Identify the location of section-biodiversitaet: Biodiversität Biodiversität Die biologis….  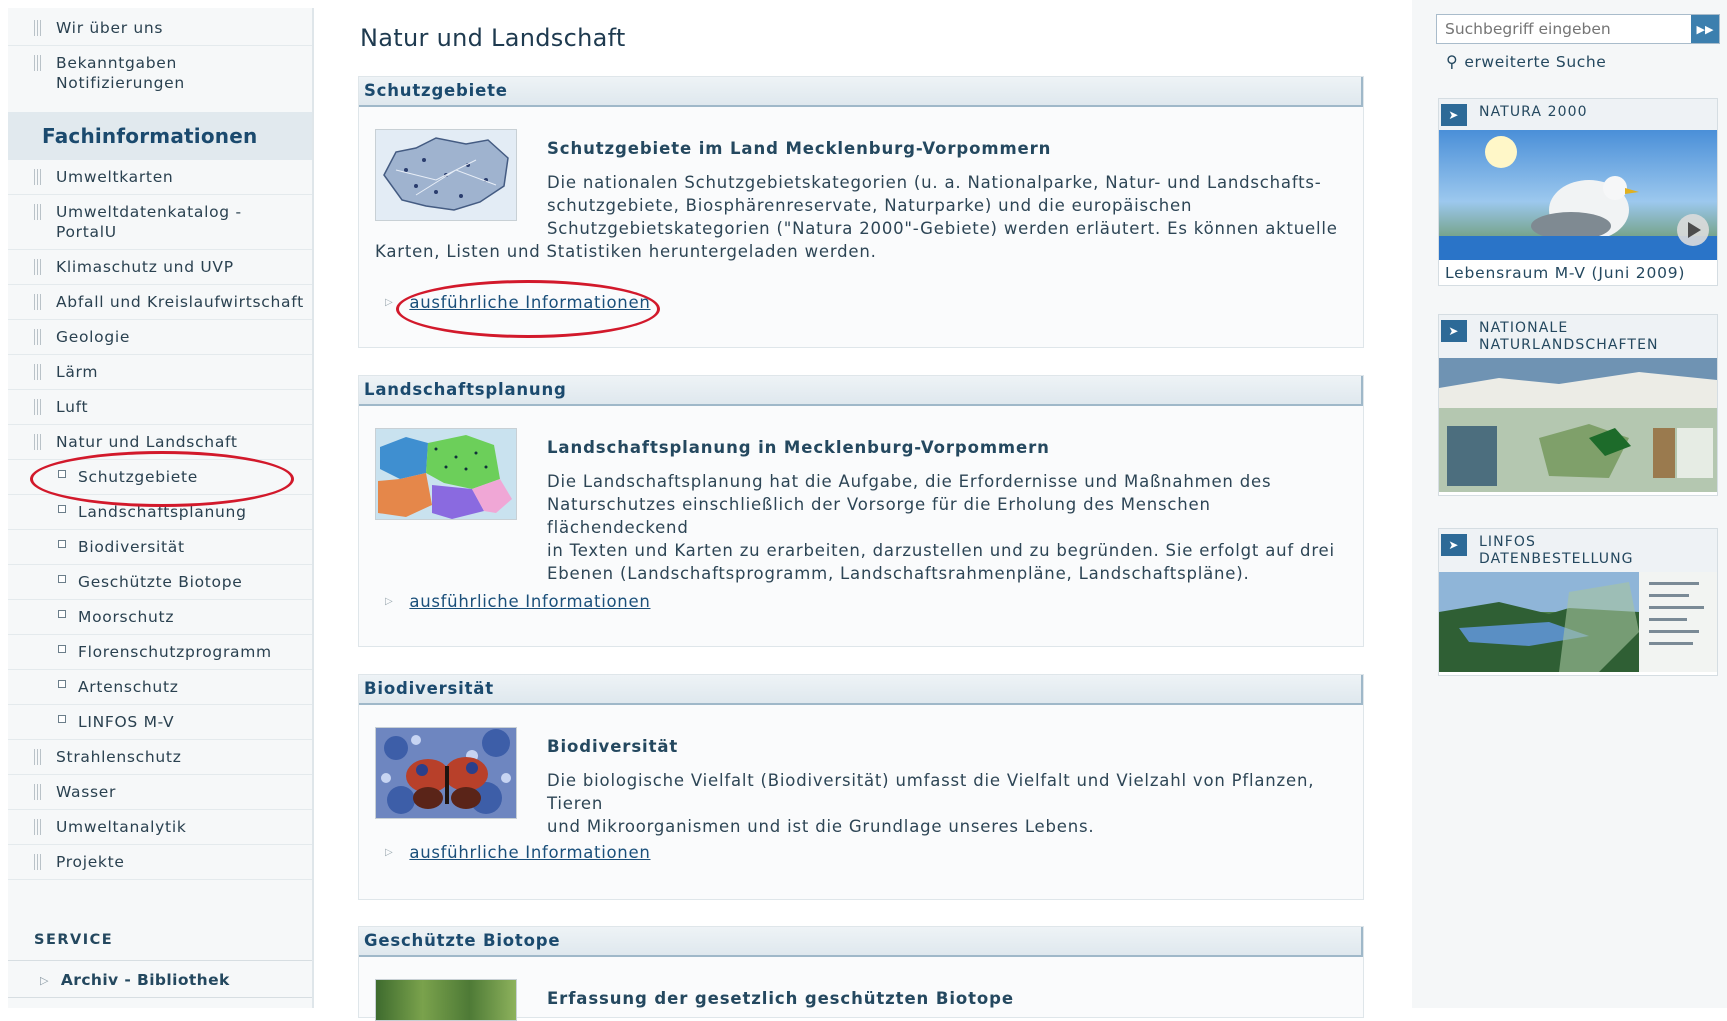
(861, 787).